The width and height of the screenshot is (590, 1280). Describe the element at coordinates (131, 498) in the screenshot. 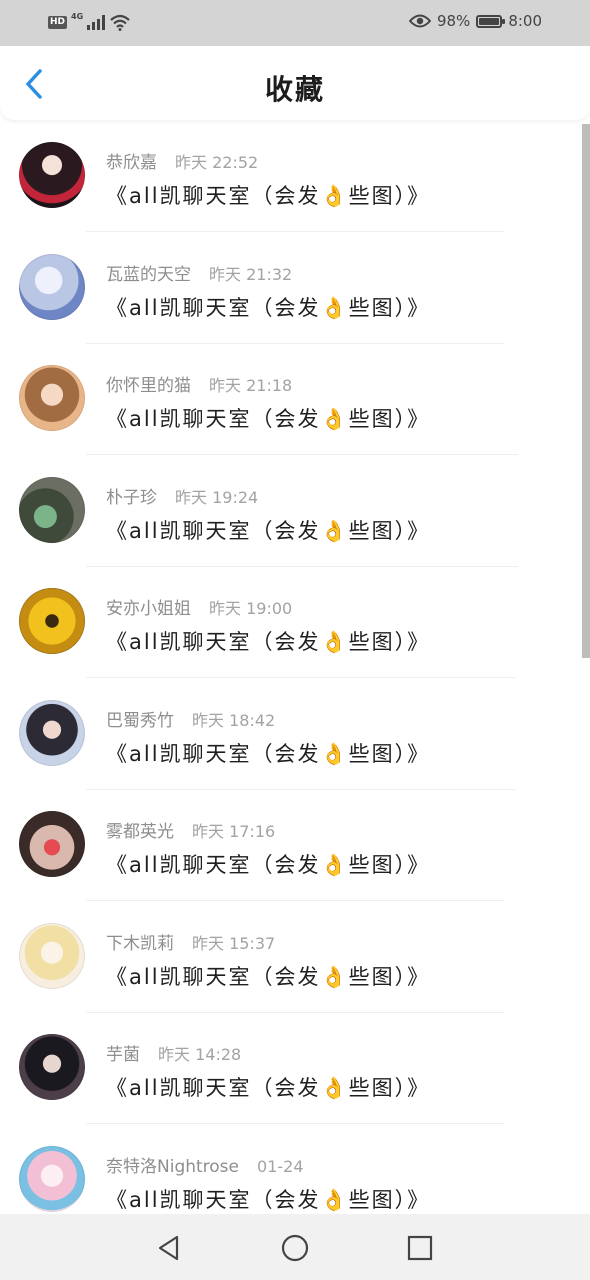

I see `author-name: 朴子珍` at that location.